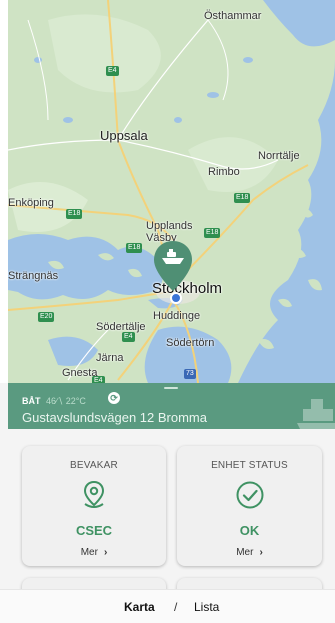 The width and height of the screenshot is (335, 623). Describe the element at coordinates (94, 530) in the screenshot. I see `card-value: CSEC` at that location.